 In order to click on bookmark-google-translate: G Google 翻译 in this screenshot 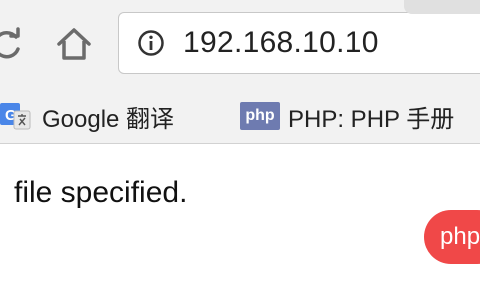, I will do `click(87, 116)`.